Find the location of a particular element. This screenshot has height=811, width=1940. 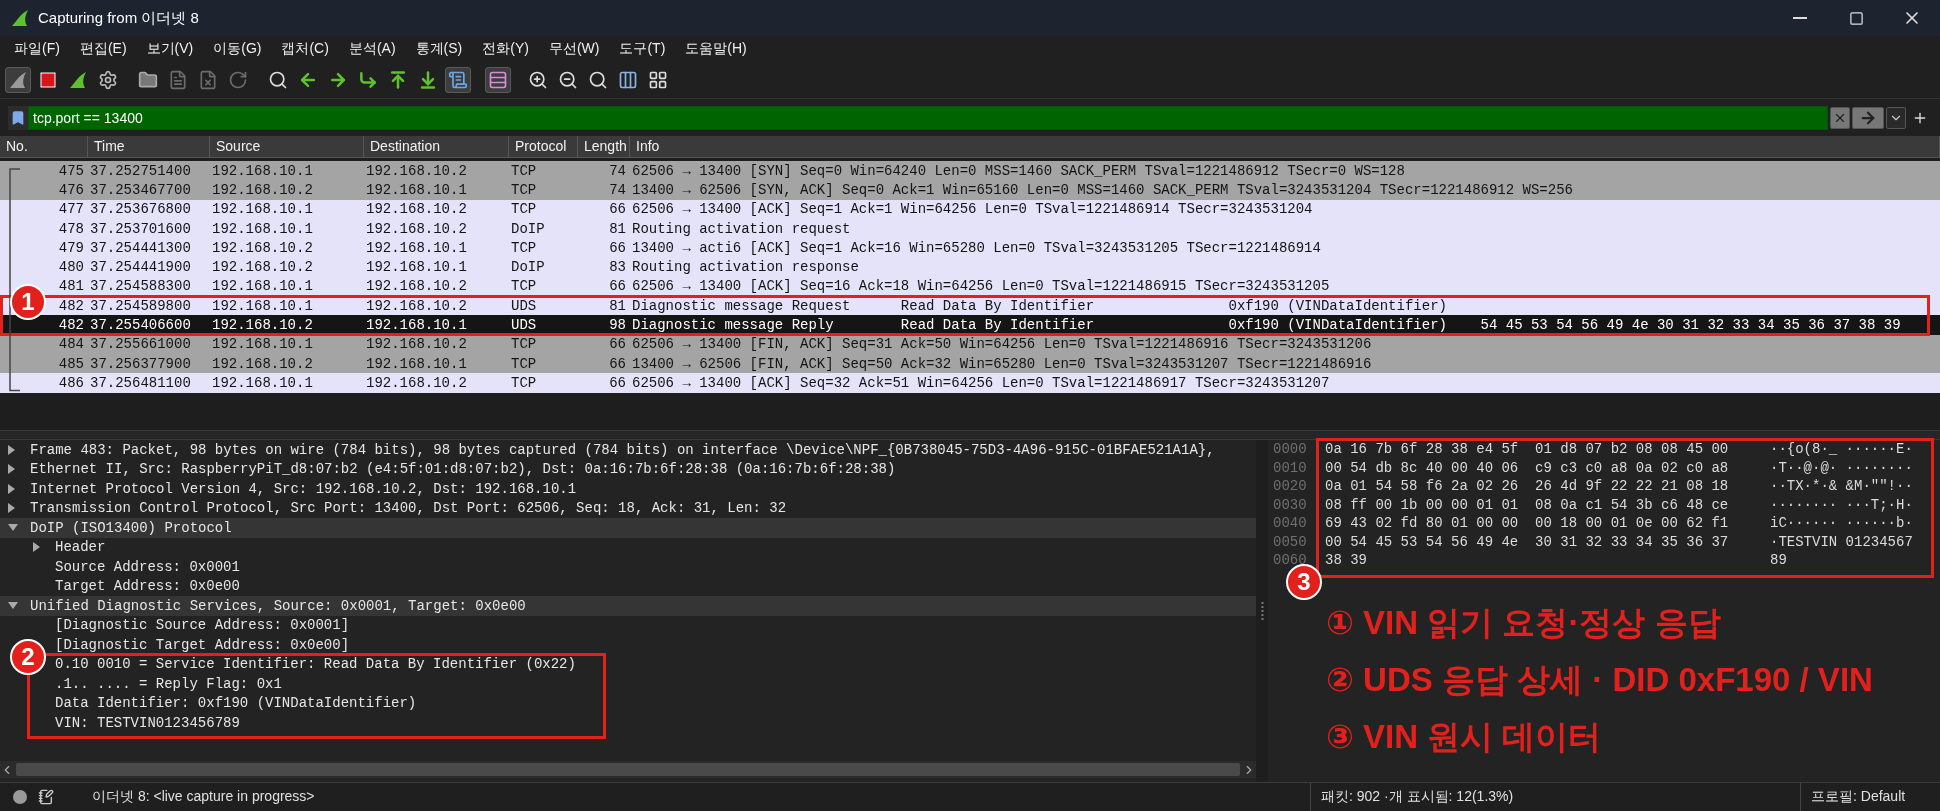

packet-count-text: 패킷: 902 ·개 표시됨: 12(1.3%) is located at coordinates (1417, 797).